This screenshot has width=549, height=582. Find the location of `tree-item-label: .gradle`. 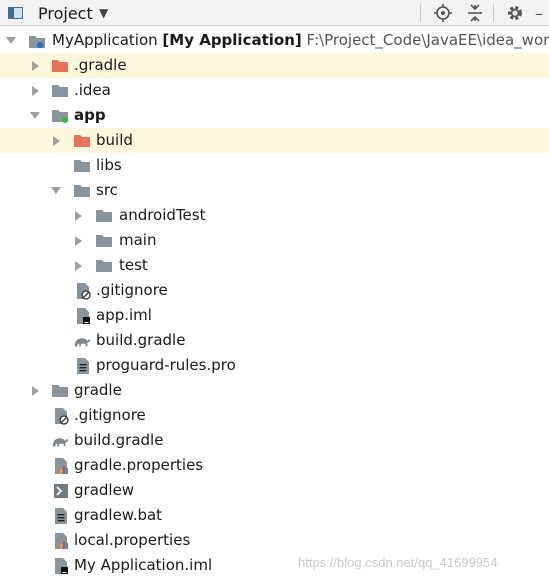

tree-item-label: .gradle is located at coordinates (100, 65).